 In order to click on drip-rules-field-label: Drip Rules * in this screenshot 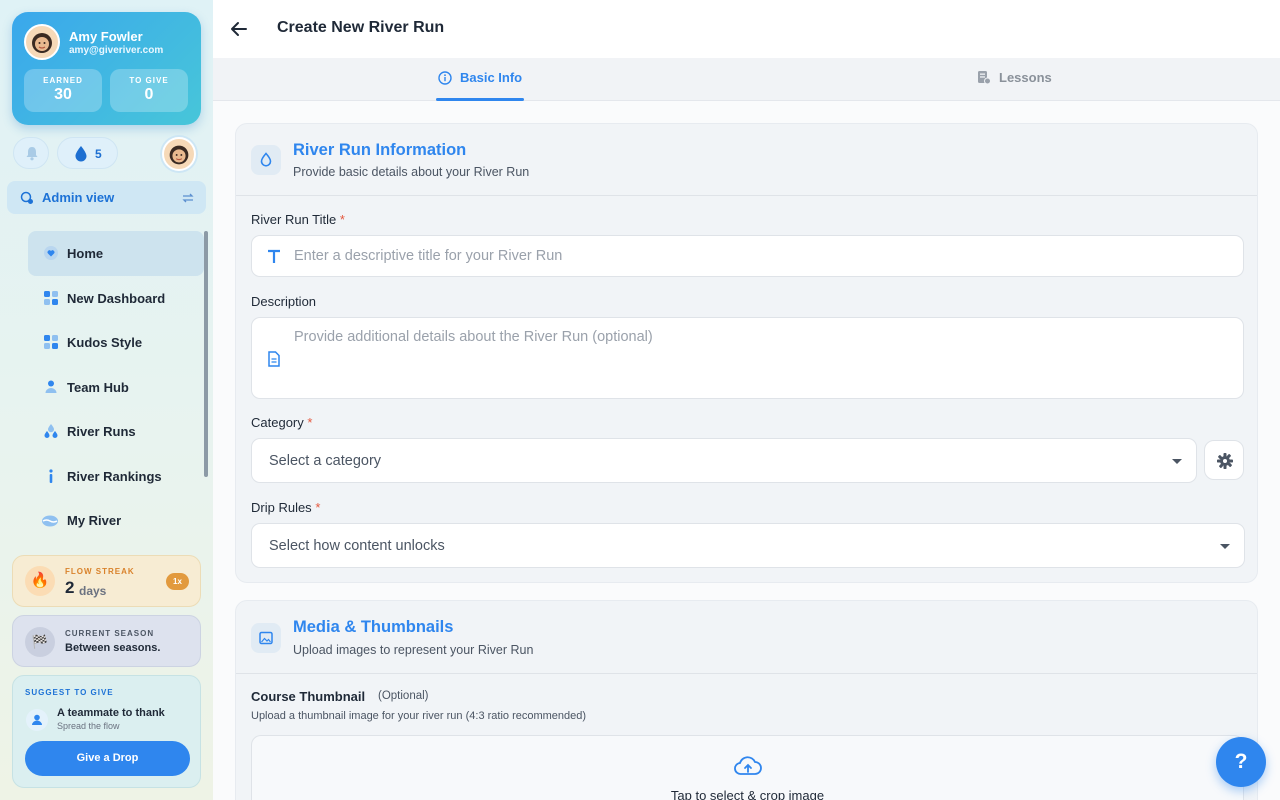, I will do `click(285, 507)`.